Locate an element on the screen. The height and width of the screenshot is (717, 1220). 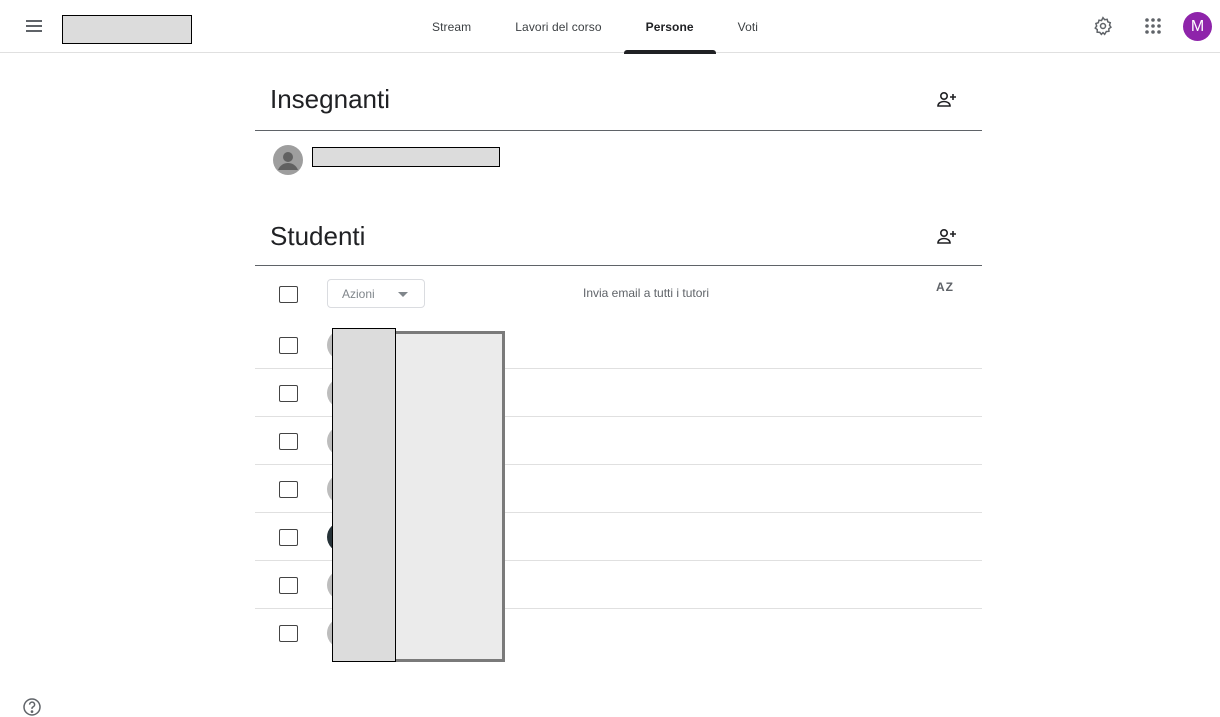
chevron-down-icon is located at coordinates (403, 294).